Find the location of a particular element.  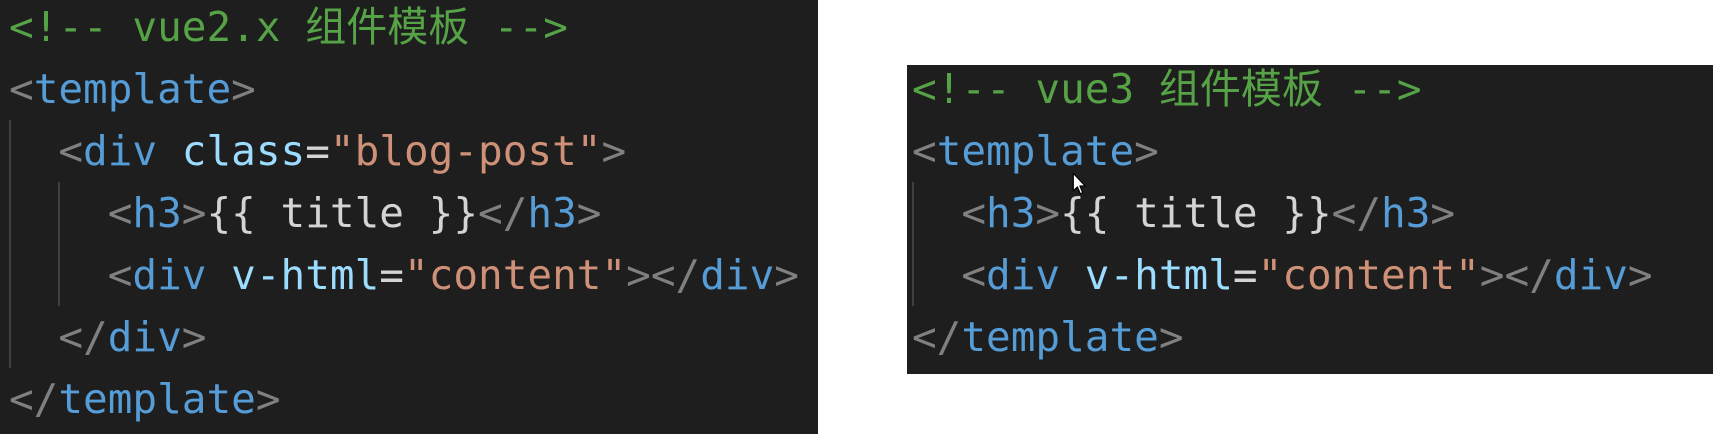

code-line-div-close: </div> is located at coordinates (404, 337).